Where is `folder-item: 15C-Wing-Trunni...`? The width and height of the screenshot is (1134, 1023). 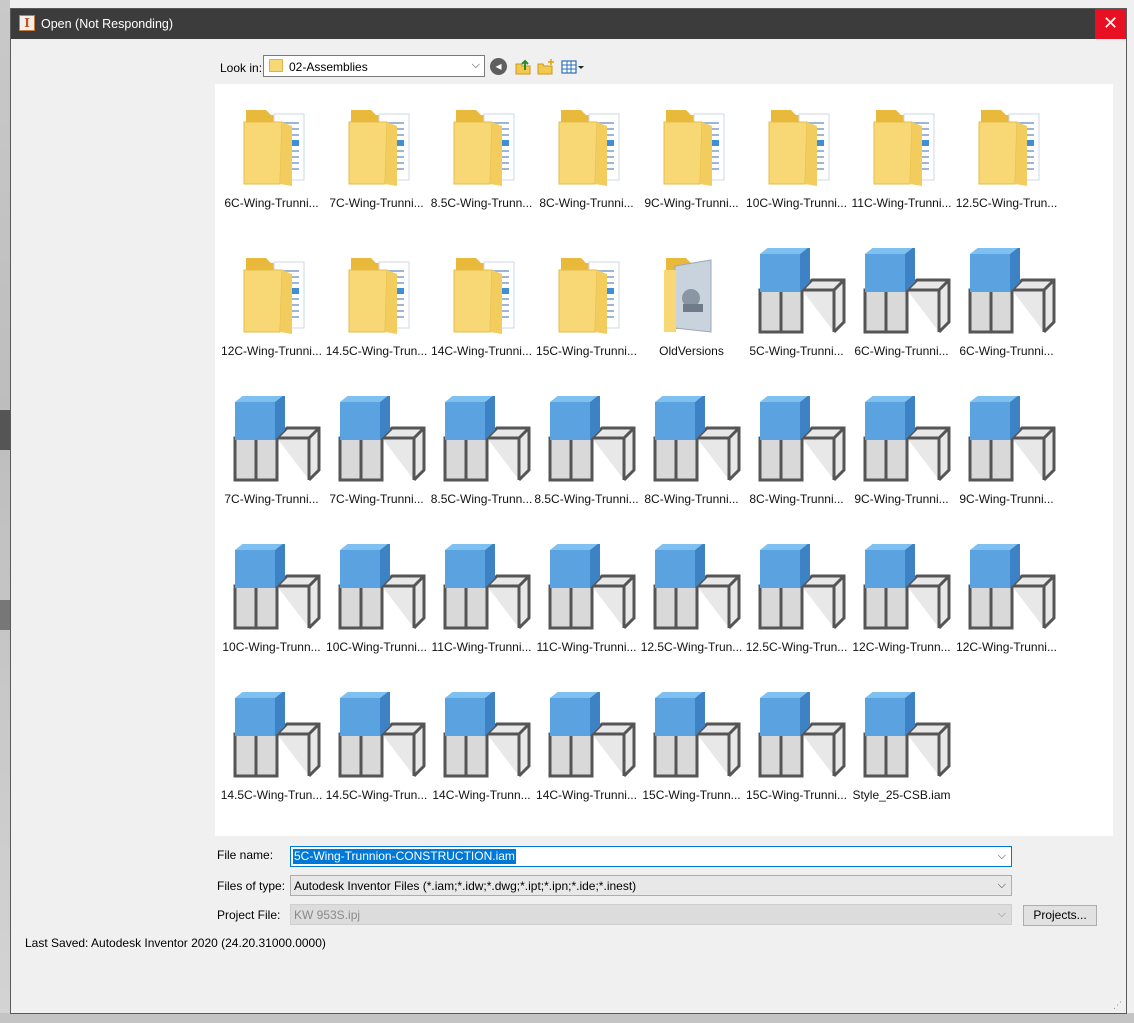 folder-item: 15C-Wing-Trunni... is located at coordinates (586, 308).